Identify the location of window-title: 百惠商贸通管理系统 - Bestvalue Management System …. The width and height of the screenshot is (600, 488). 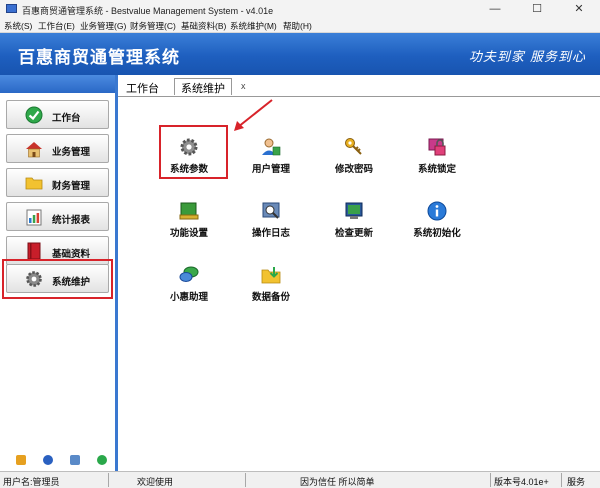
(148, 11).